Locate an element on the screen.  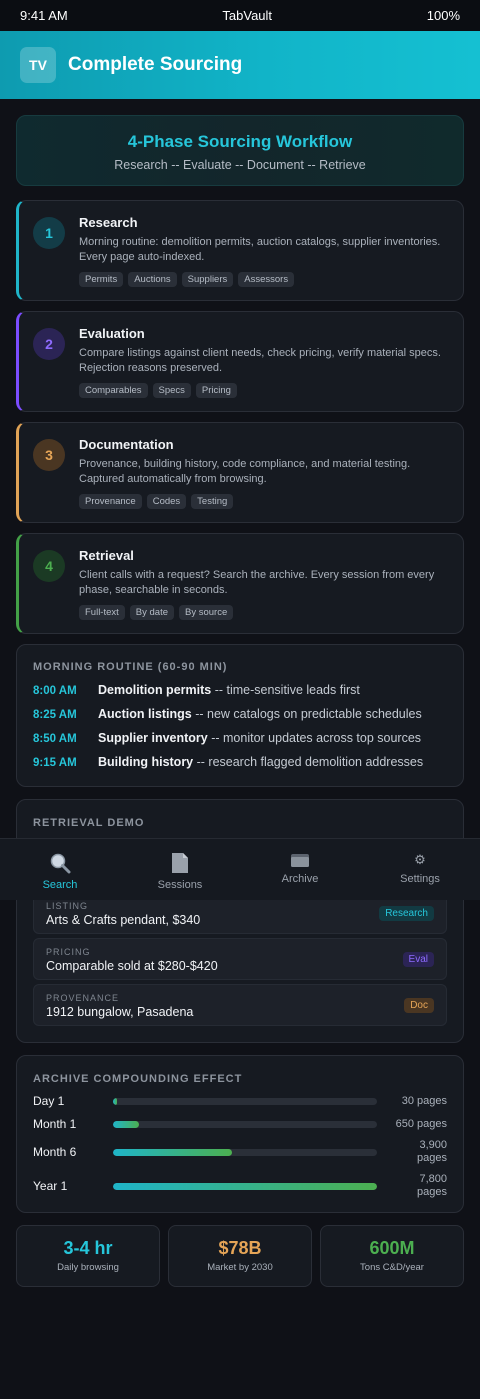
stat-value: 600M is located at coordinates (392, 1248).